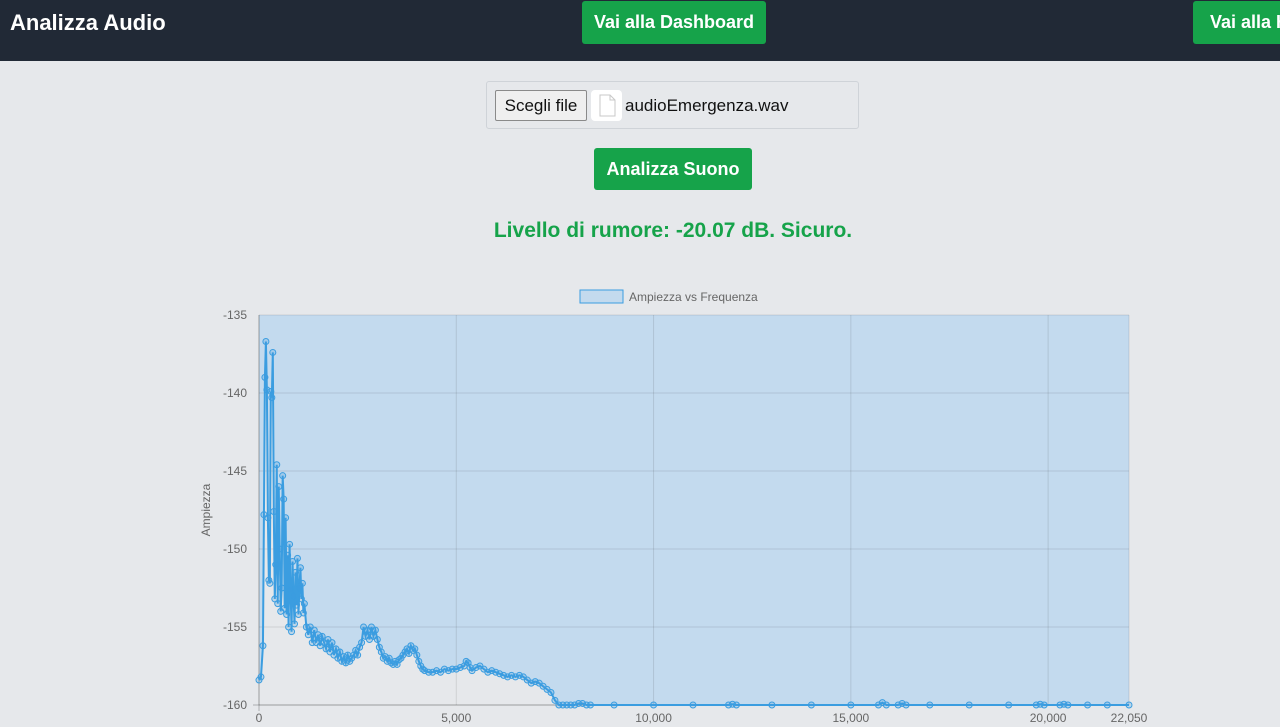 The height and width of the screenshot is (727, 1280). What do you see at coordinates (235, 393) in the screenshot?
I see `y-tick-label: -140` at bounding box center [235, 393].